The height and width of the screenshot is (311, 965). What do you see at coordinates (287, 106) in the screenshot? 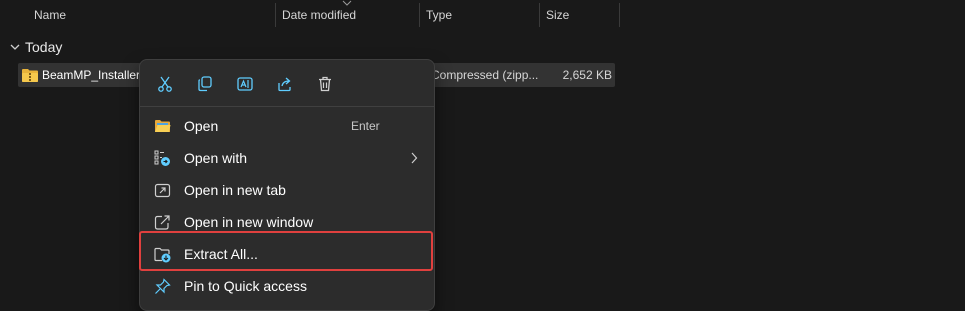
I see `menu-separator` at bounding box center [287, 106].